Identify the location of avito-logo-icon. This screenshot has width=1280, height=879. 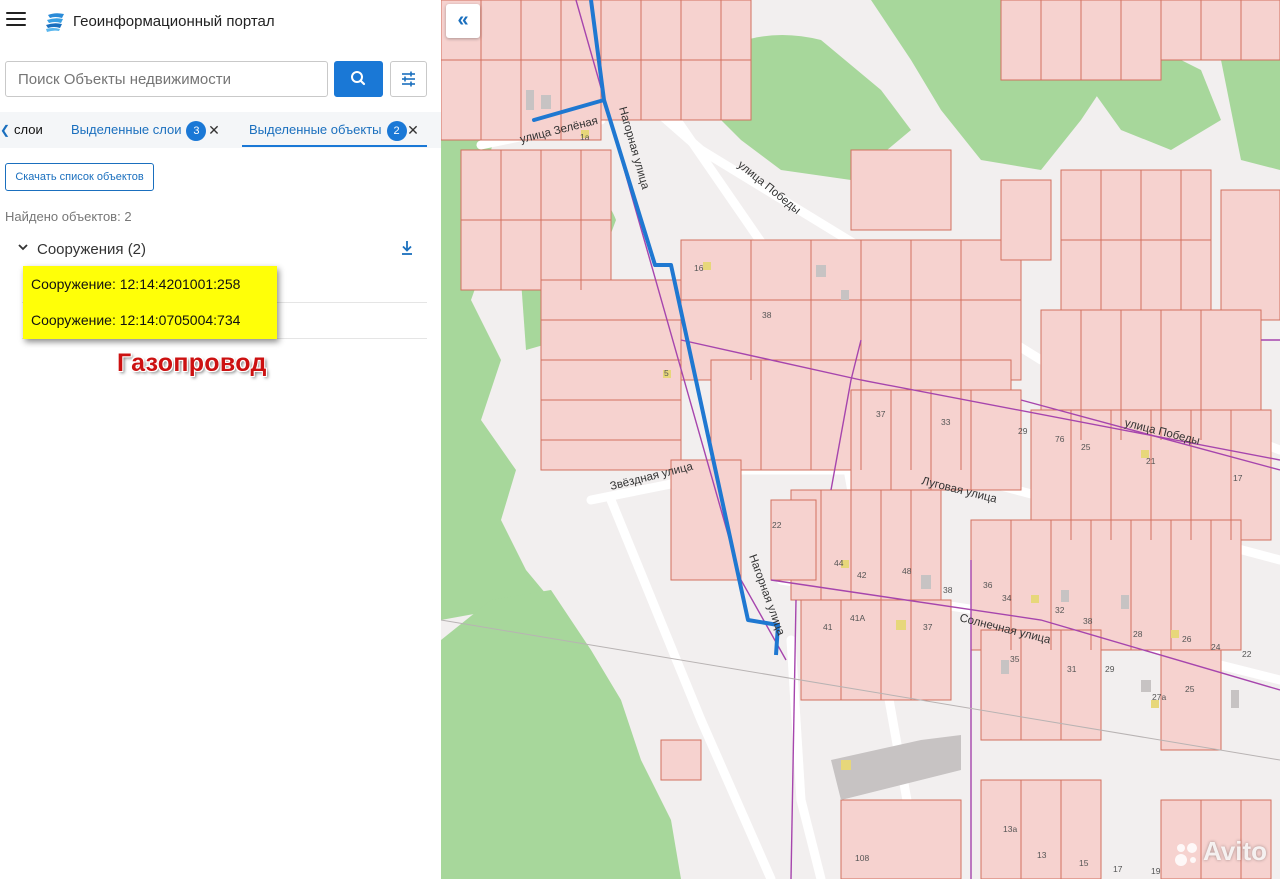
(1186, 854).